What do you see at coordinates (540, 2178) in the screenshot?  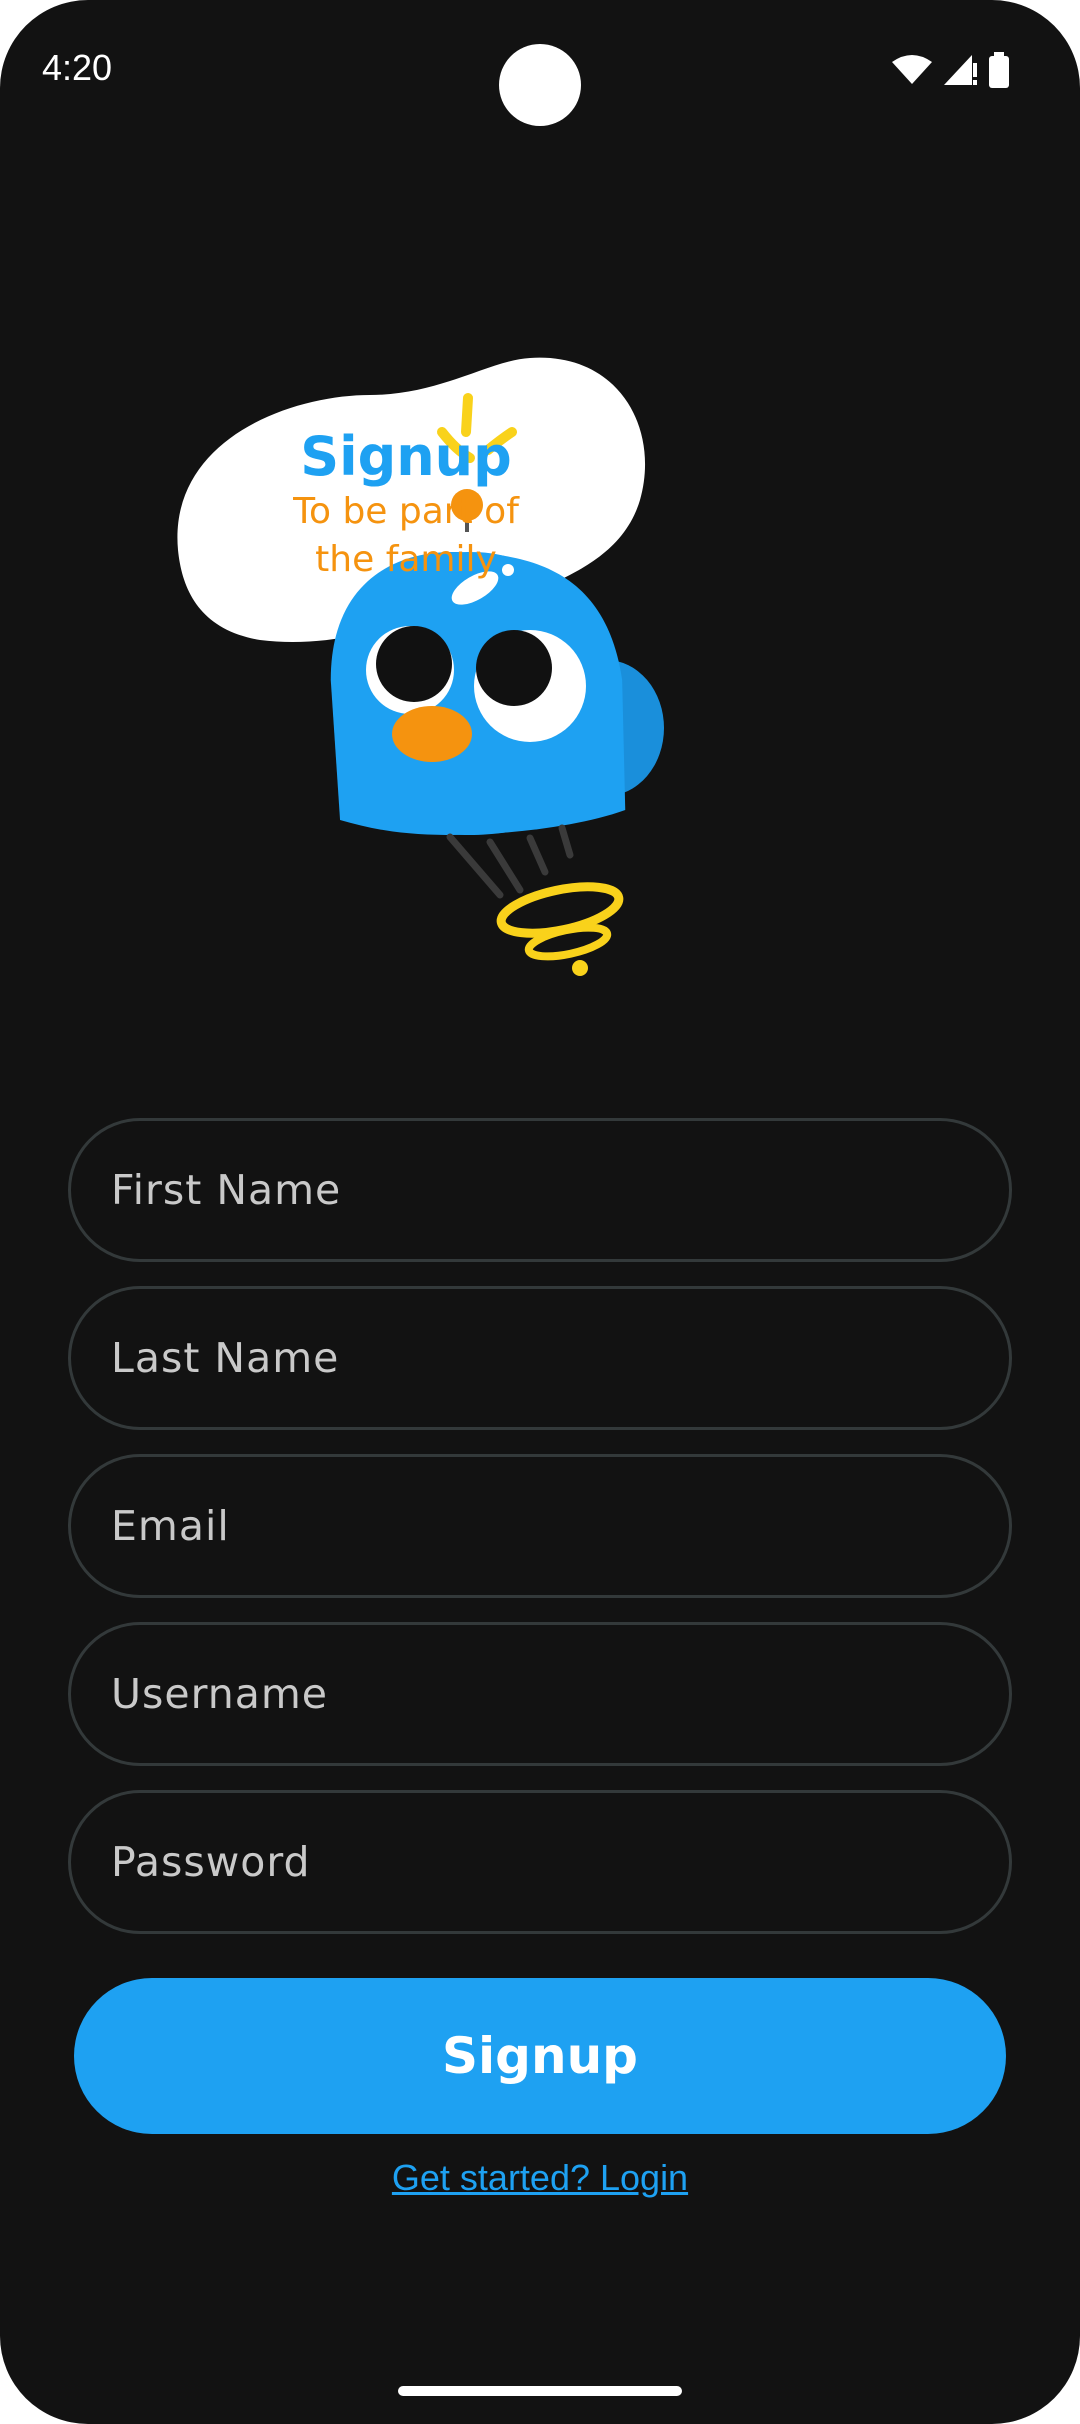 I see `login-link: Get started? Login` at bounding box center [540, 2178].